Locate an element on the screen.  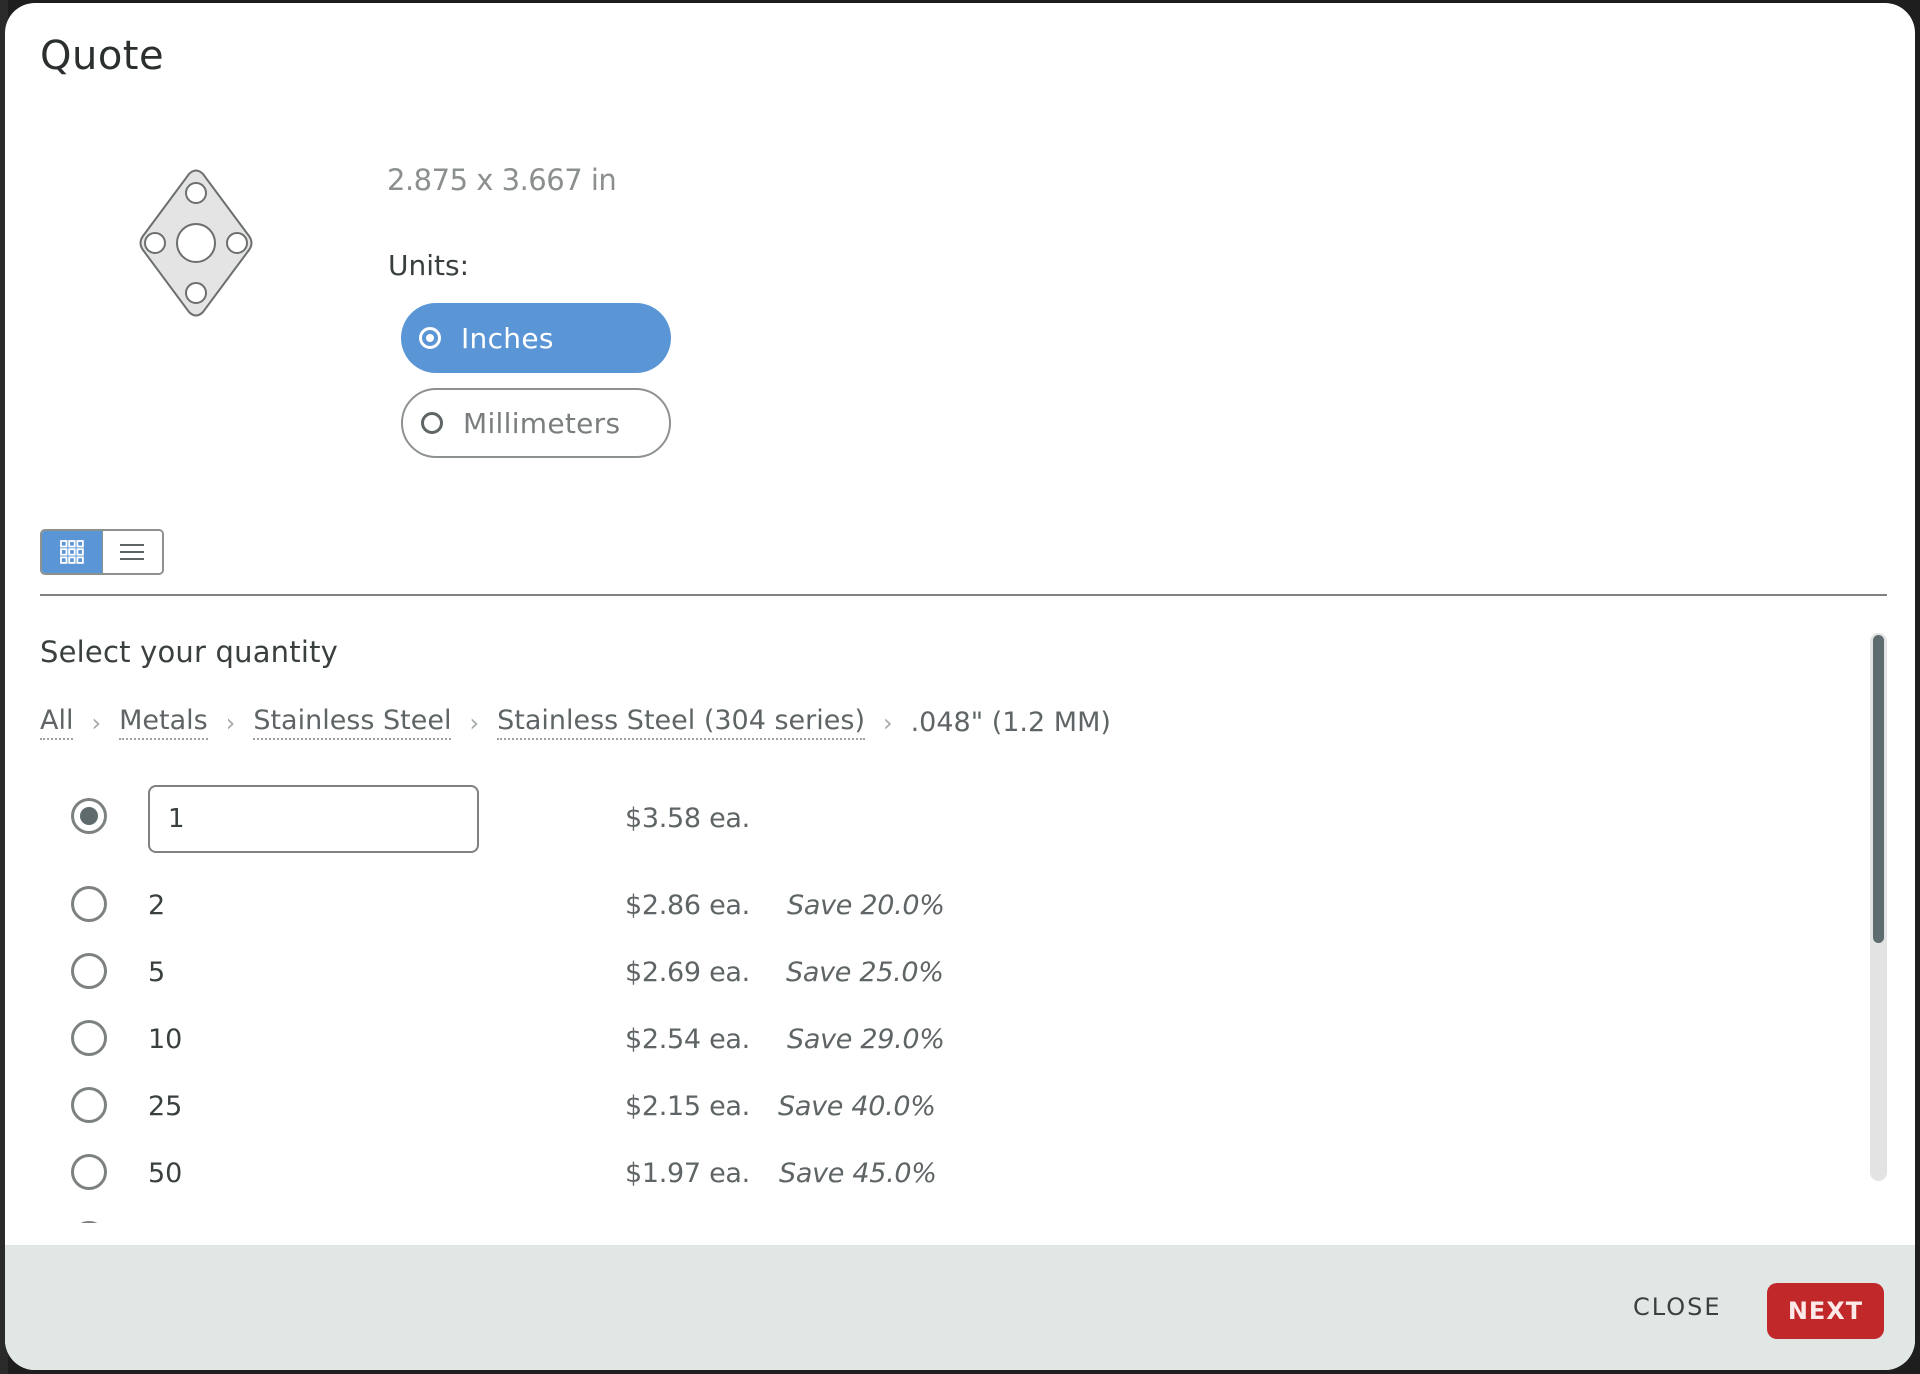
units-option-millimeters: Millimeters is located at coordinates (536, 423).